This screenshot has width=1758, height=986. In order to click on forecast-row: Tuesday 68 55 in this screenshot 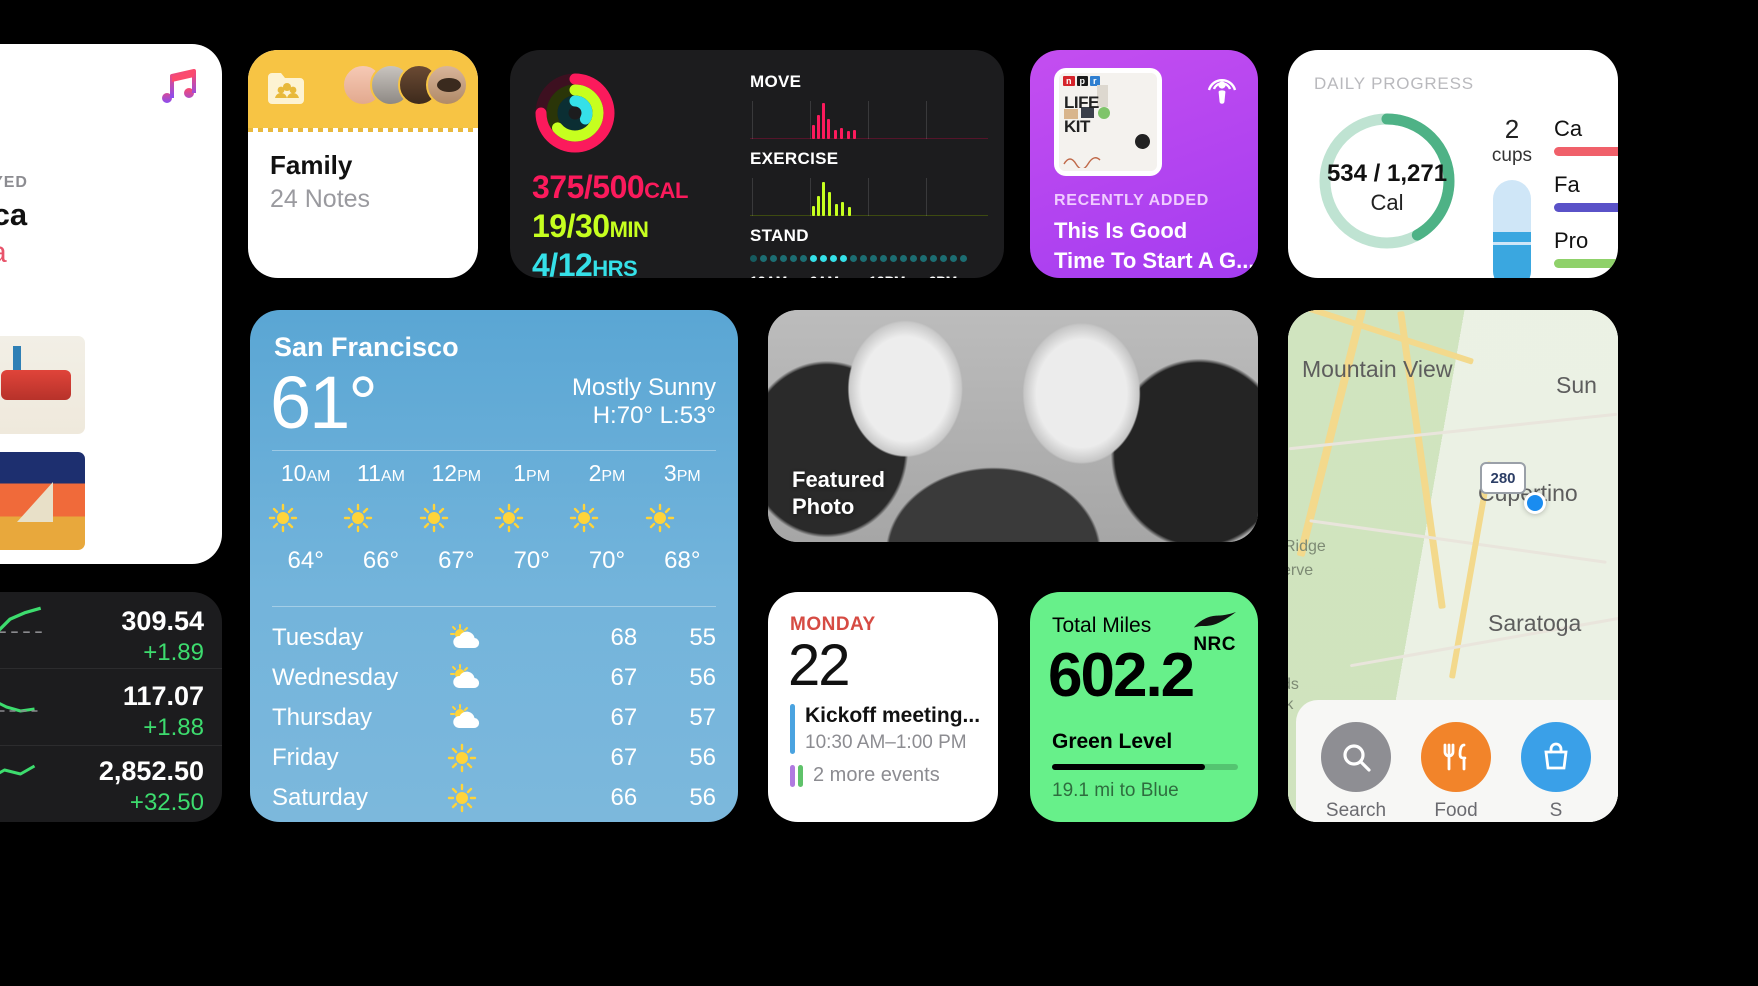, I will do `click(494, 638)`.